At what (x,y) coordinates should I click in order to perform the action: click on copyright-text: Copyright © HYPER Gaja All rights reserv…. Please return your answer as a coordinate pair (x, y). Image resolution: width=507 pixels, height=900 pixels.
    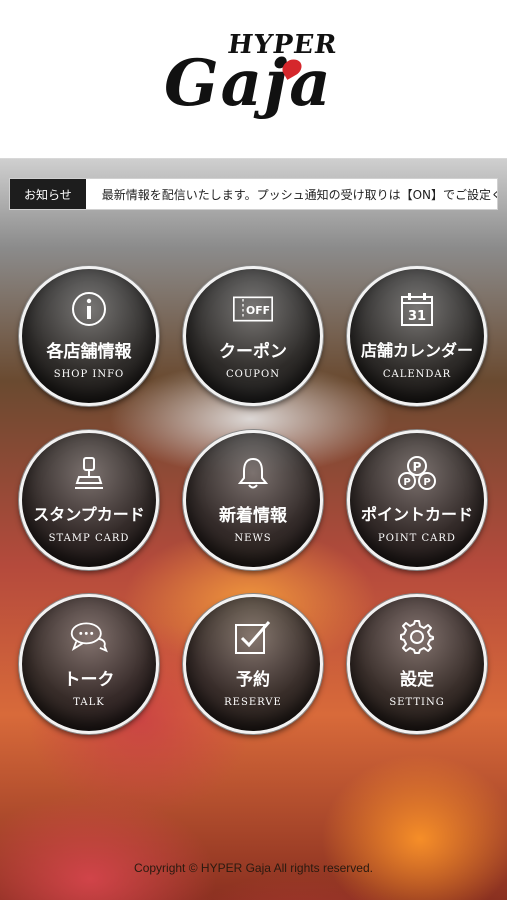
    Looking at the image, I should click on (253, 868).